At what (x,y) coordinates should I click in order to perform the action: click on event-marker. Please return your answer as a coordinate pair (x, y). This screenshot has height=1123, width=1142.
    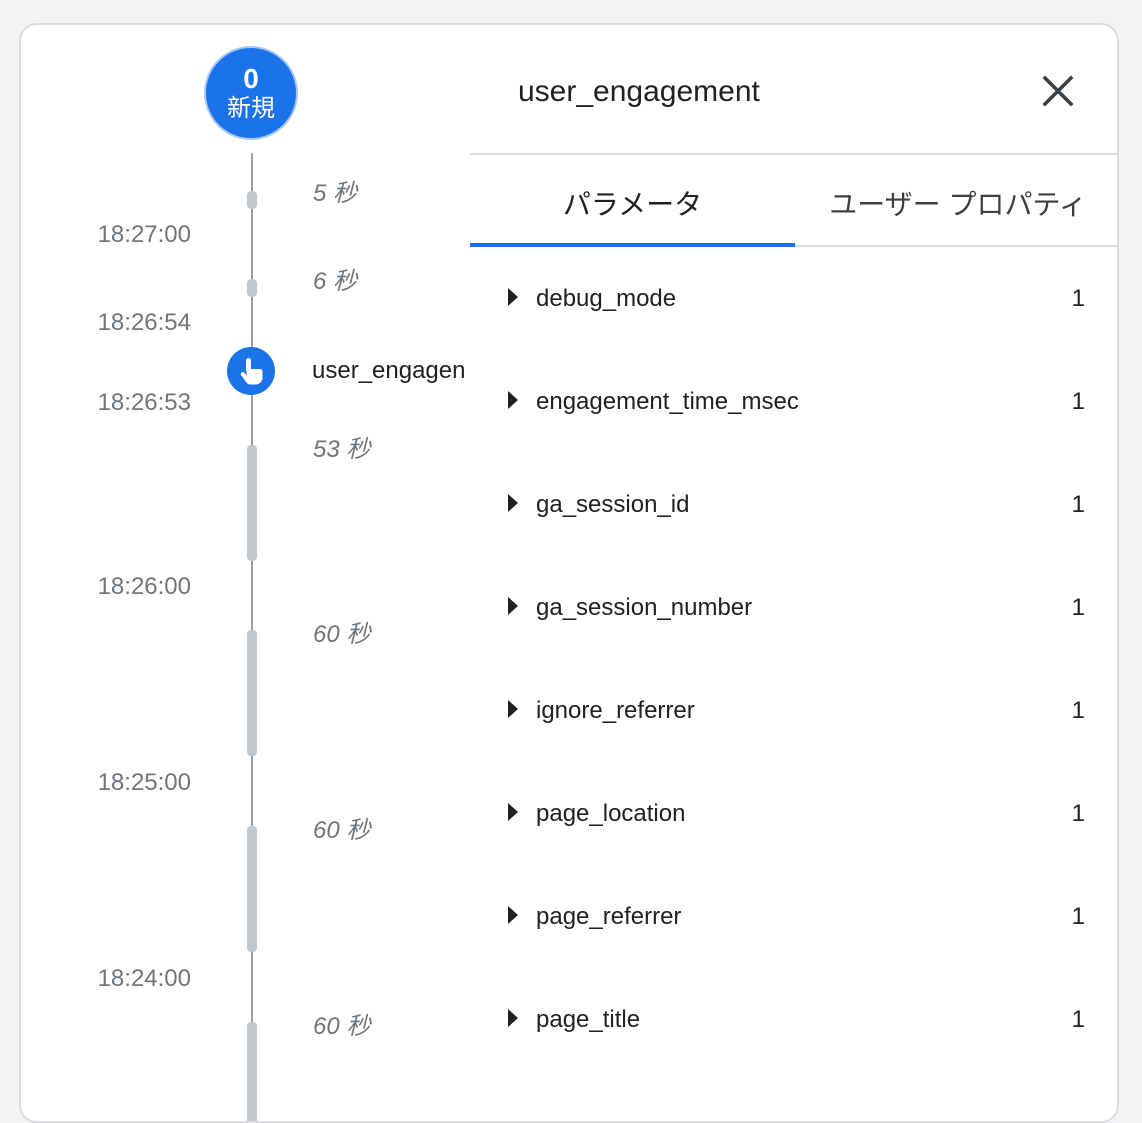
    Looking at the image, I should click on (251, 371).